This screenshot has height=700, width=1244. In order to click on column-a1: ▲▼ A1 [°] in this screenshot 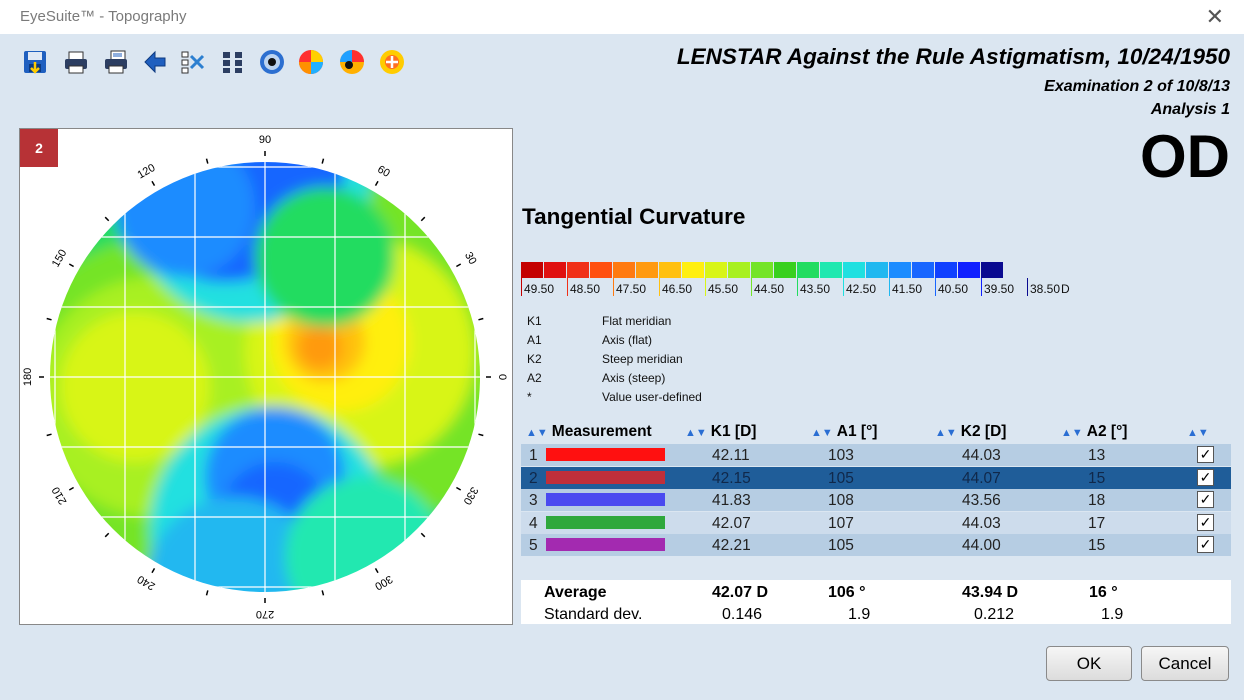, I will do `click(844, 432)`.